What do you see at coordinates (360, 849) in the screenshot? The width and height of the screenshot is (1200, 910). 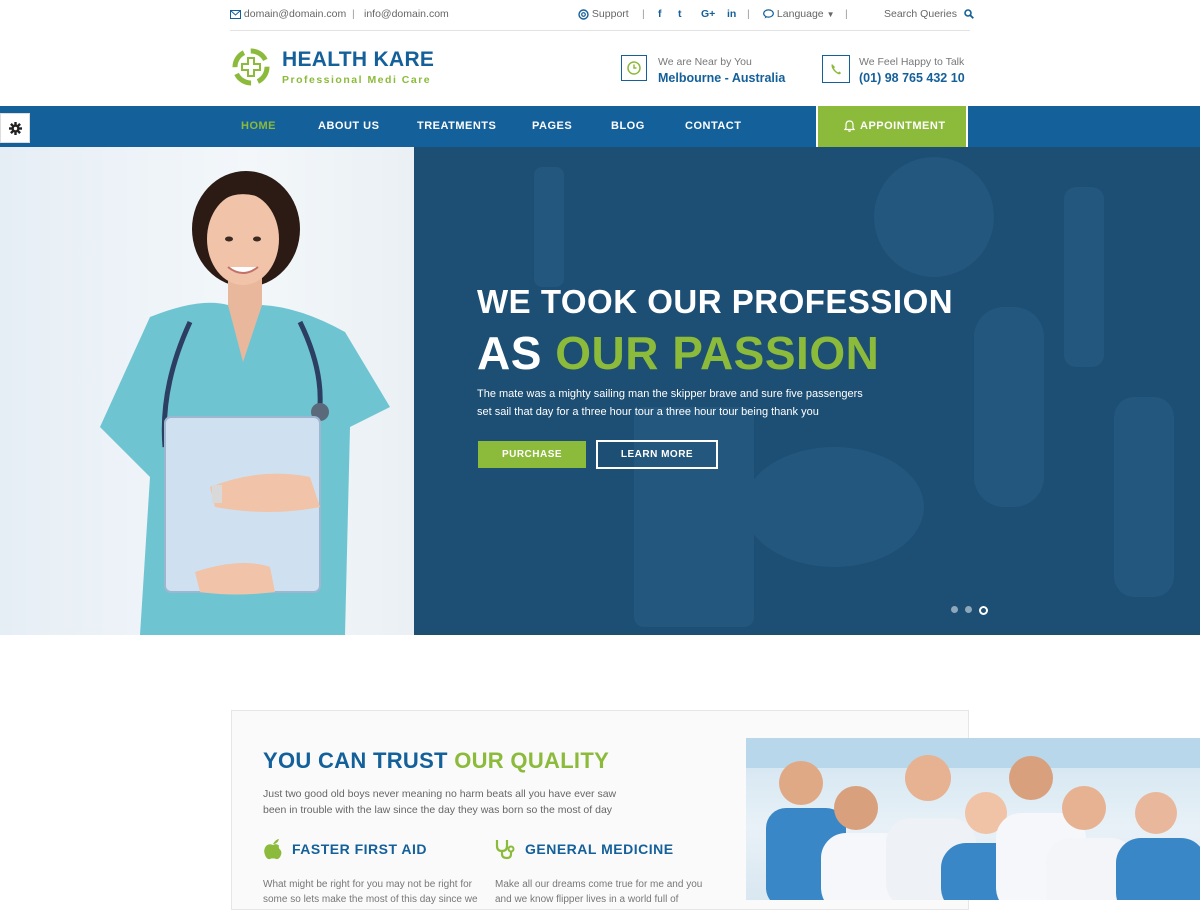 I see `feature-faster-first-aid-title: FASTER FIRST AID` at bounding box center [360, 849].